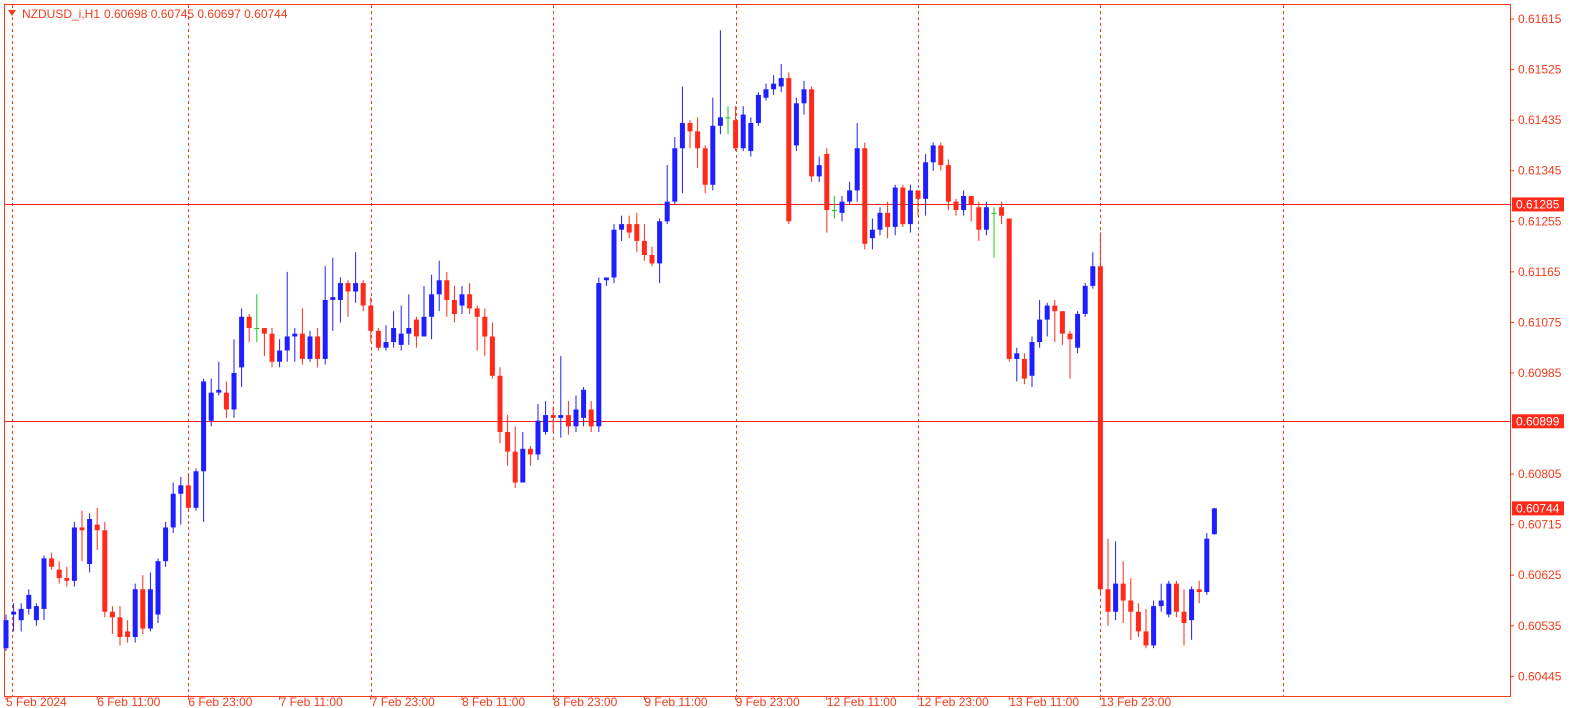 The height and width of the screenshot is (708, 1586). What do you see at coordinates (1540, 171) in the screenshot?
I see `price-tick-label: 0.61345` at bounding box center [1540, 171].